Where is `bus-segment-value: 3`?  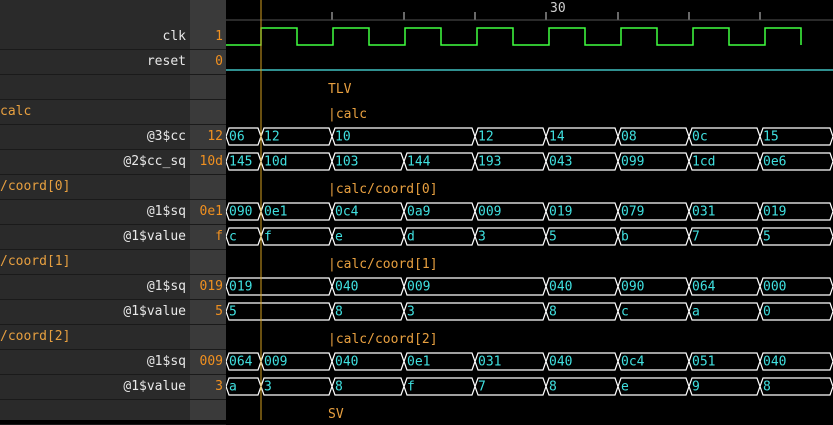
bus-segment-value: 3 is located at coordinates (411, 312).